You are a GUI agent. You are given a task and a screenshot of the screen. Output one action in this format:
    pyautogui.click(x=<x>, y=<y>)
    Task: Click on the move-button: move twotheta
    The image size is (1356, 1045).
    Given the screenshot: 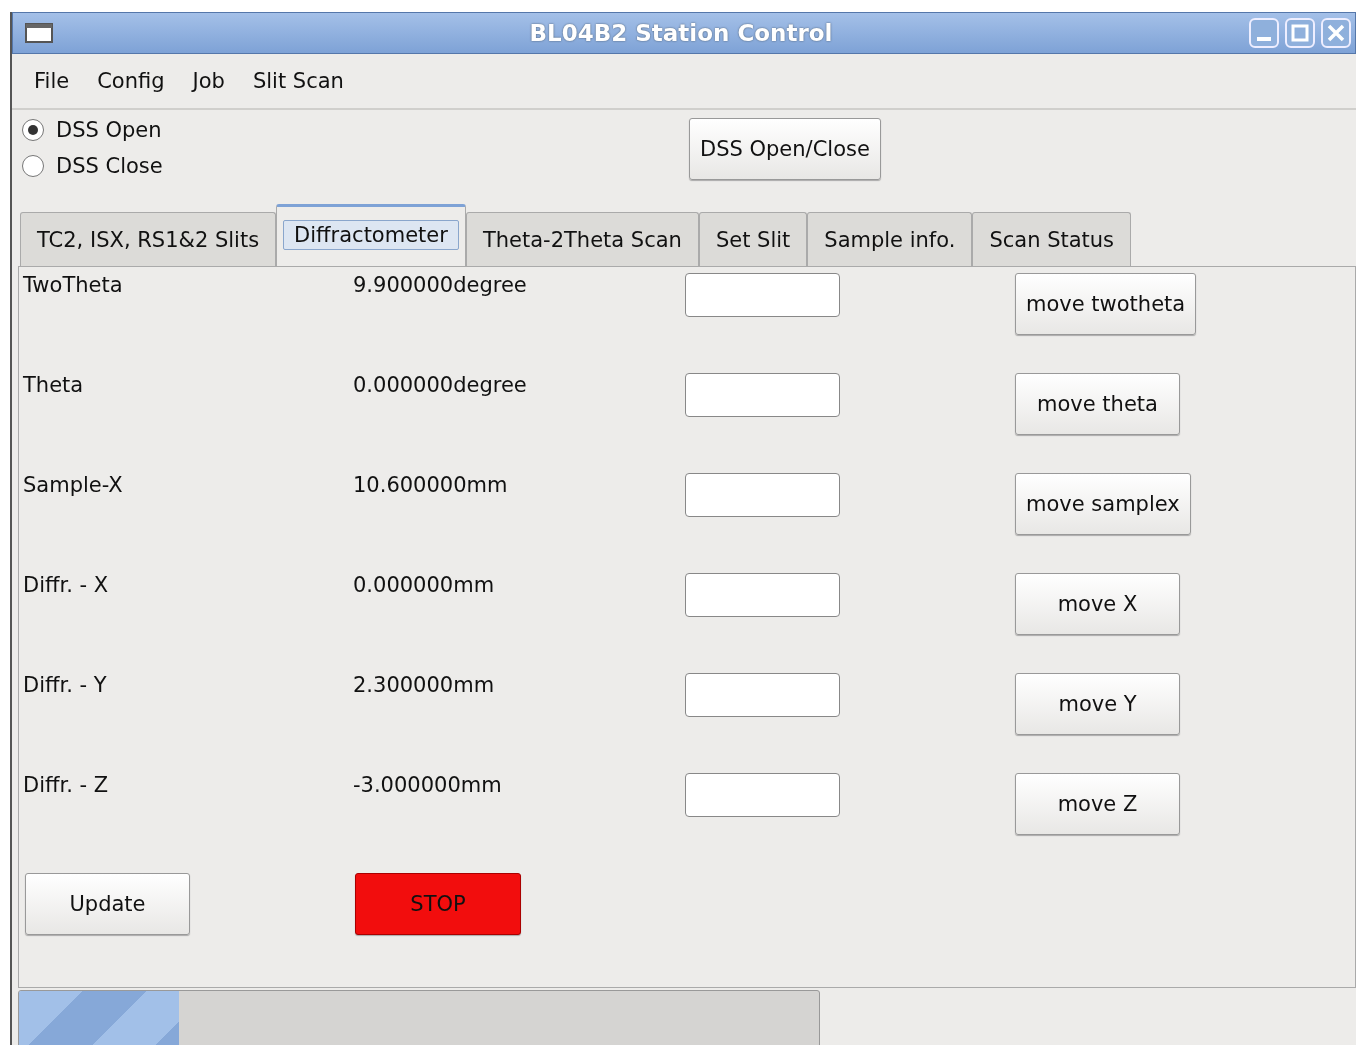 What is the action you would take?
    pyautogui.click(x=1106, y=304)
    